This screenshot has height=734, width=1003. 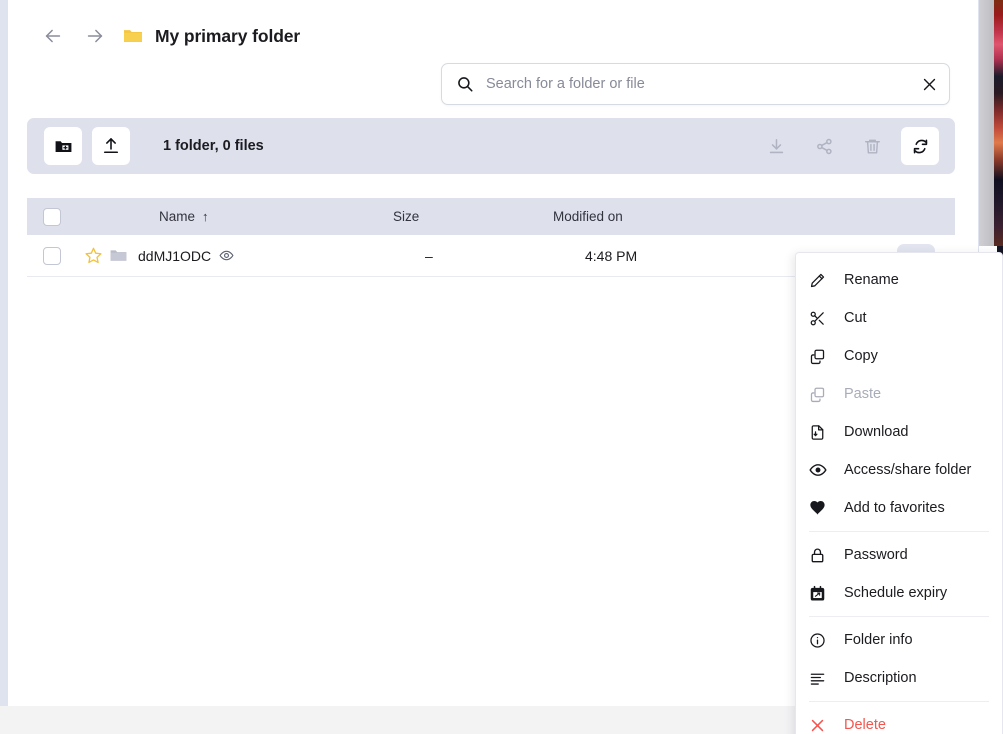 I want to click on row-size-cell: –, so click(x=429, y=255).